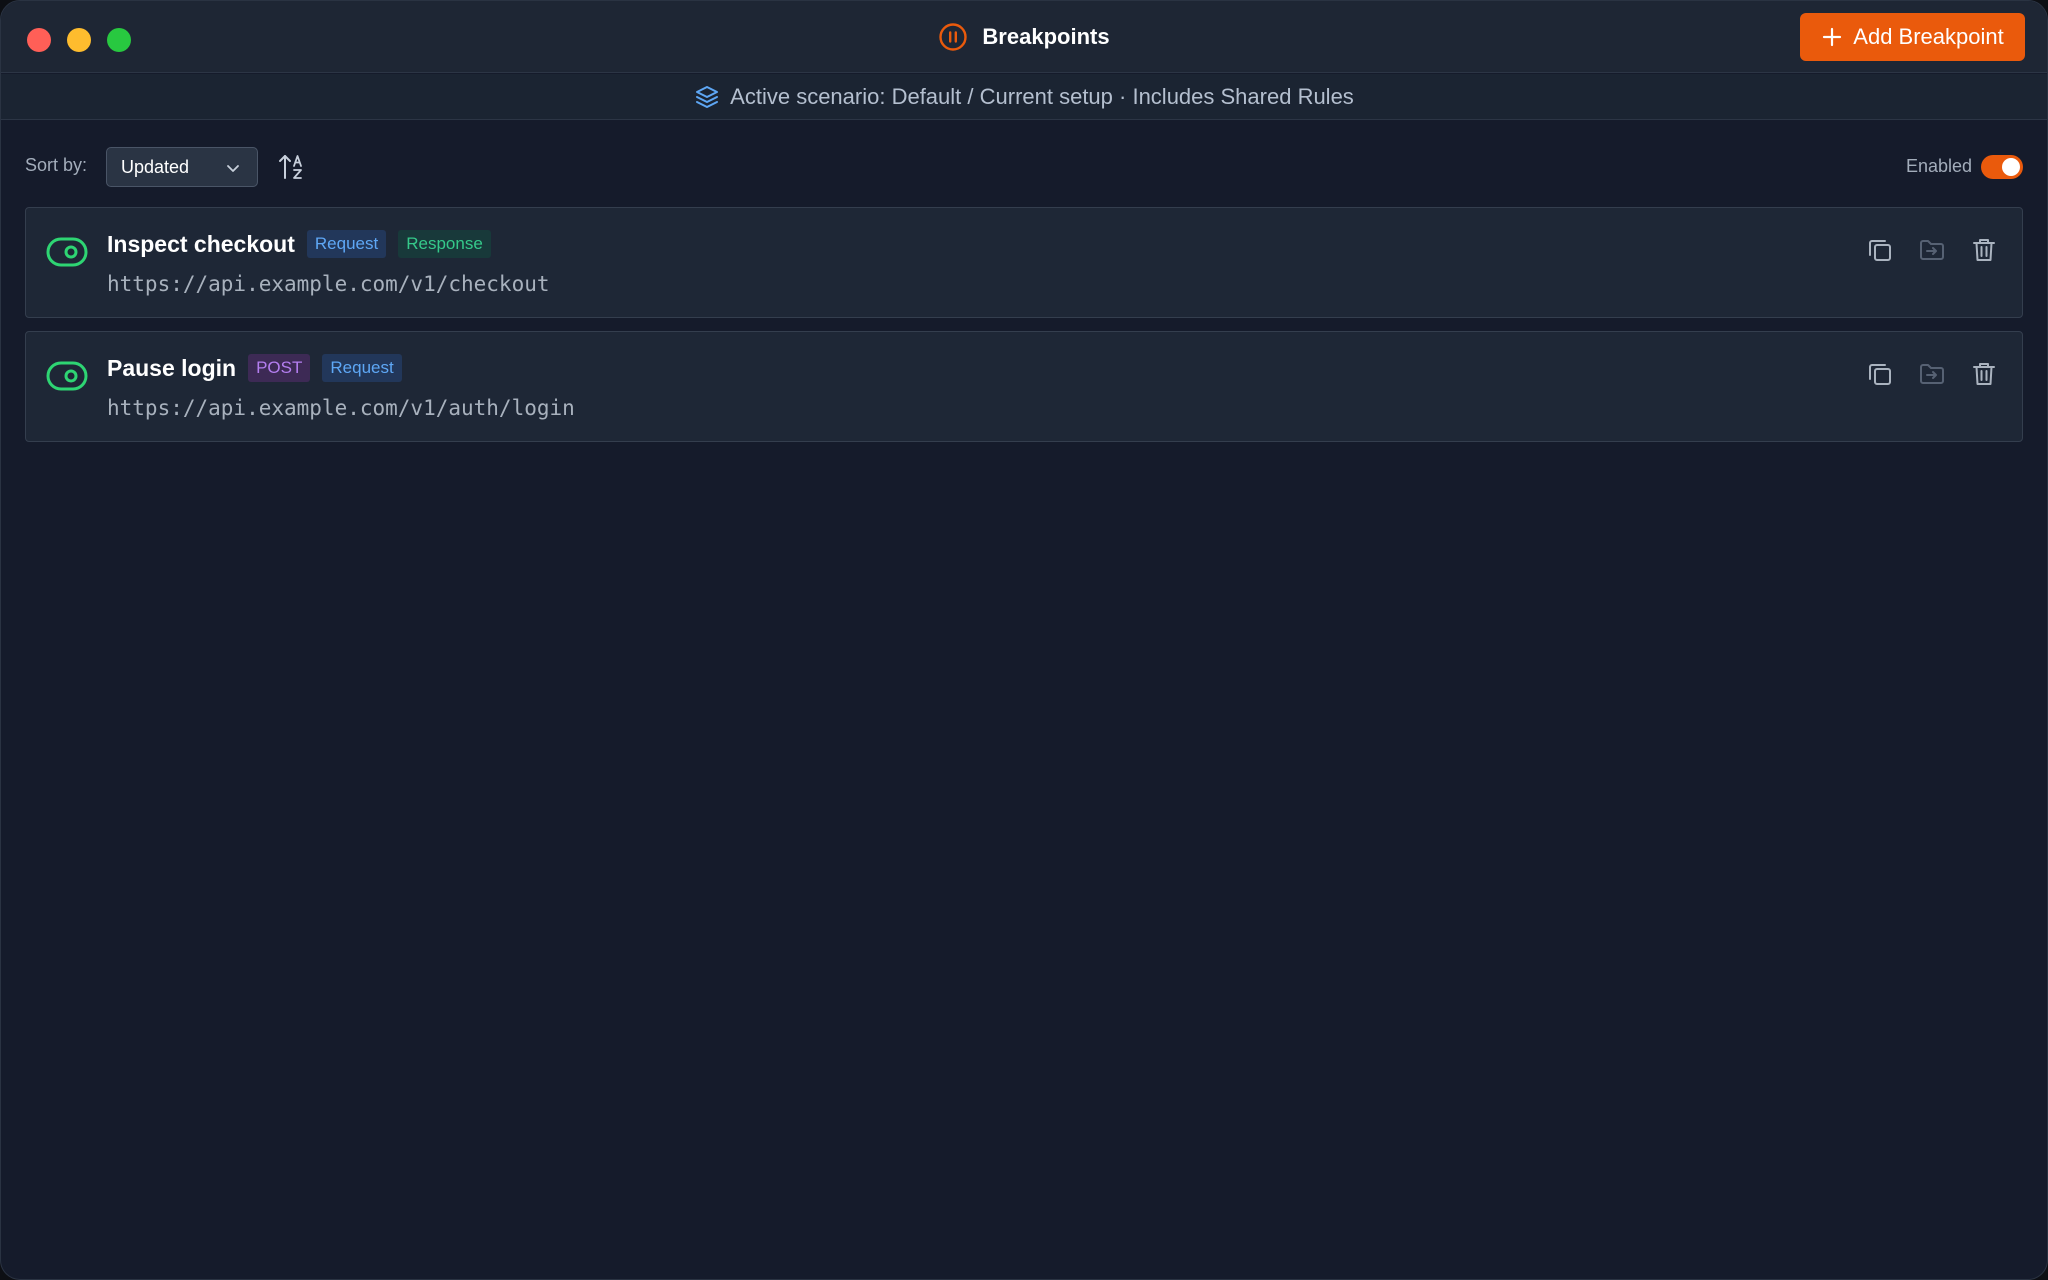  I want to click on title-bar: Breakpoints Add Breakpoint, so click(1024, 37).